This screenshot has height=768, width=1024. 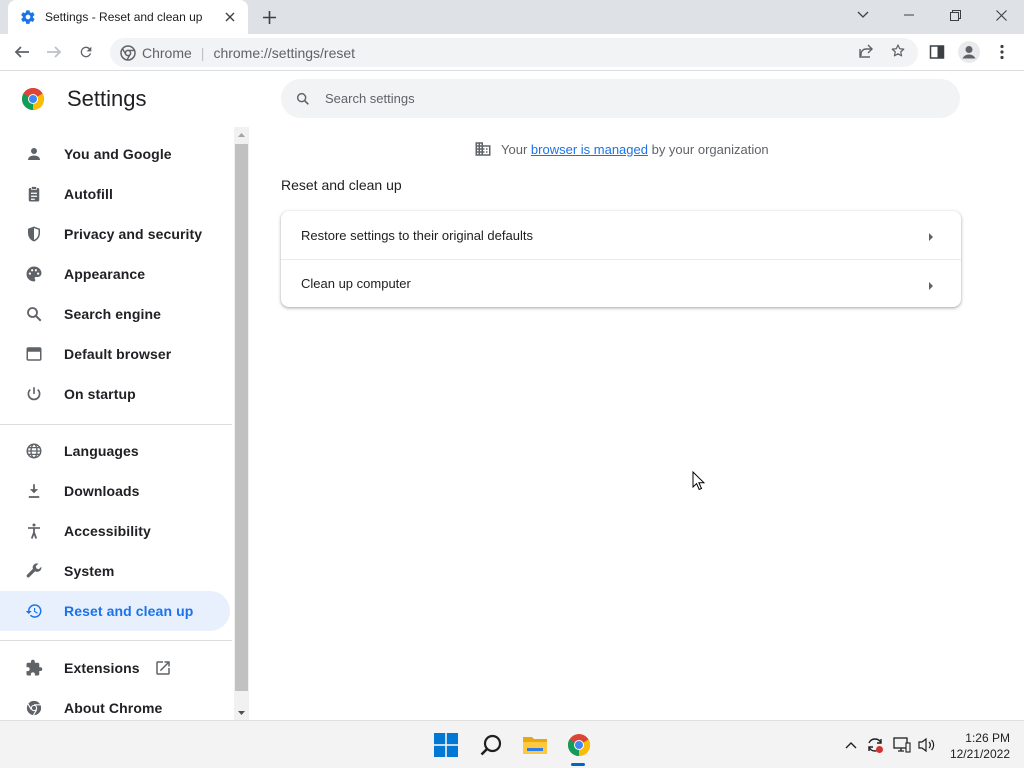 What do you see at coordinates (863, 15) in the screenshot?
I see `tab-search-button` at bounding box center [863, 15].